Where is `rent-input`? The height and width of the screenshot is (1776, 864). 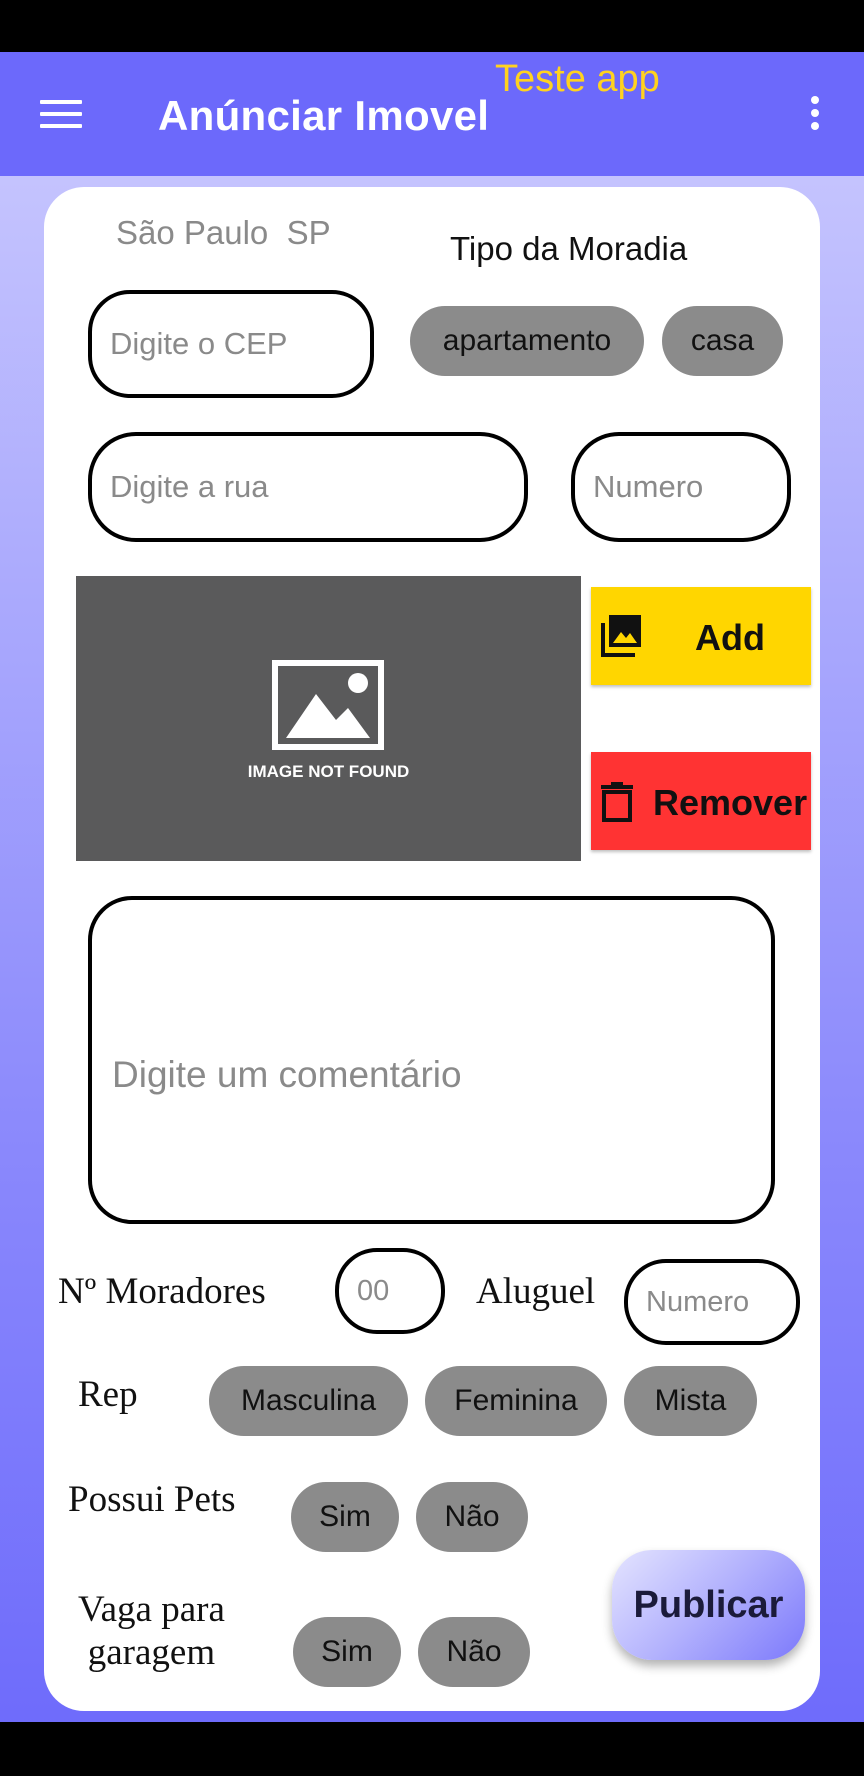 rent-input is located at coordinates (712, 1302).